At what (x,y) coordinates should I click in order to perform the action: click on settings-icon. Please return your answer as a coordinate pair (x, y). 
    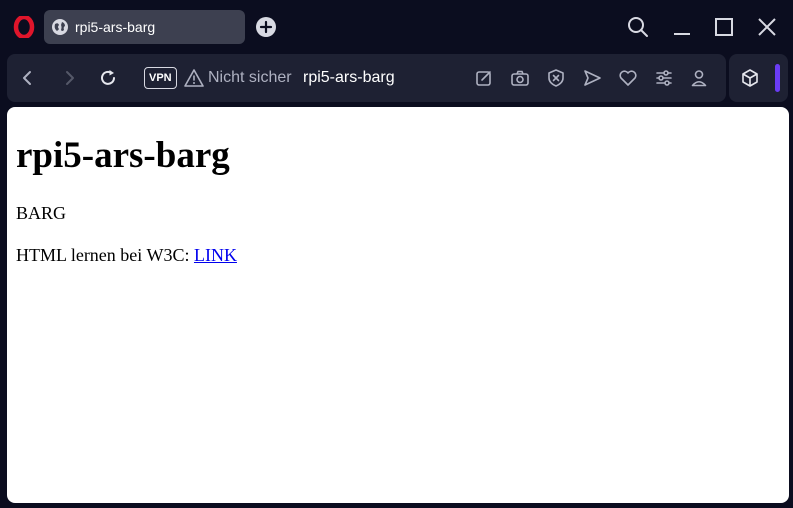
    Looking at the image, I should click on (664, 78).